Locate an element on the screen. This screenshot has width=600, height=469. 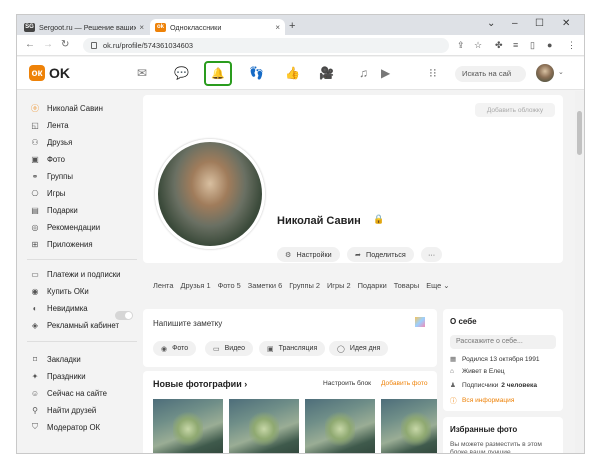
more-button: ··· is located at coordinates (432, 254).